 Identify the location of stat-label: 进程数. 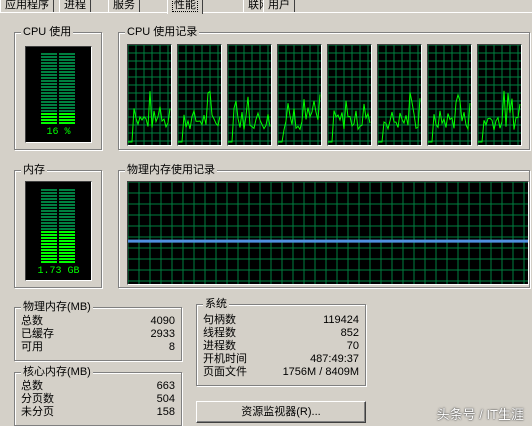
(219, 346).